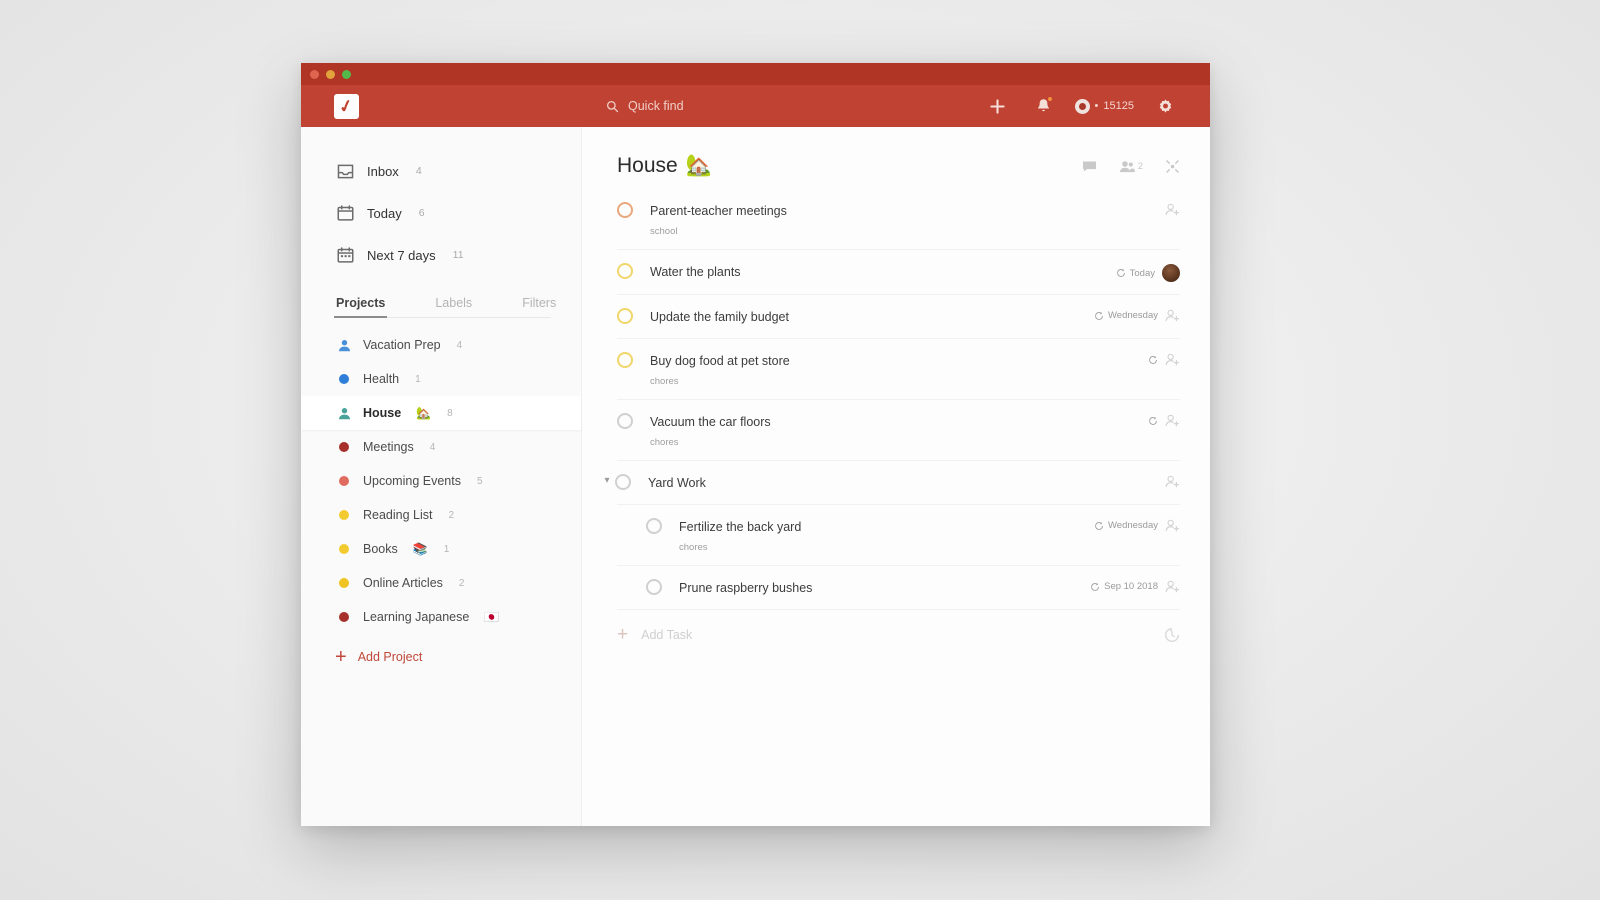 The height and width of the screenshot is (900, 1600). I want to click on project-comments-button, so click(1089, 166).